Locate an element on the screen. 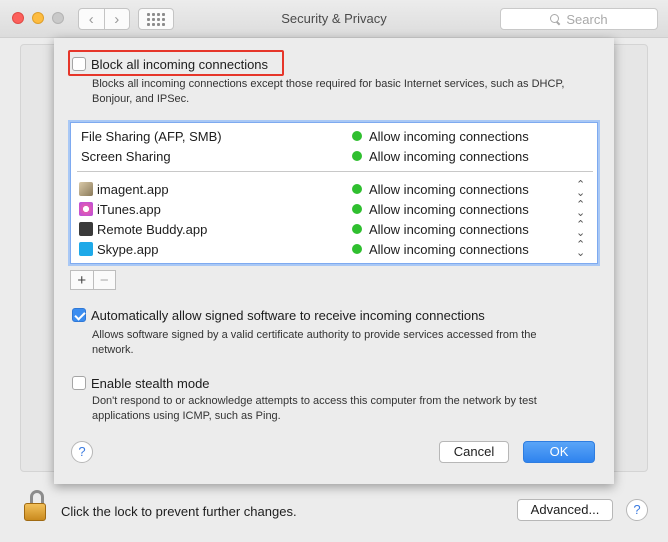  service-name: Screen Sharing is located at coordinates (126, 156).